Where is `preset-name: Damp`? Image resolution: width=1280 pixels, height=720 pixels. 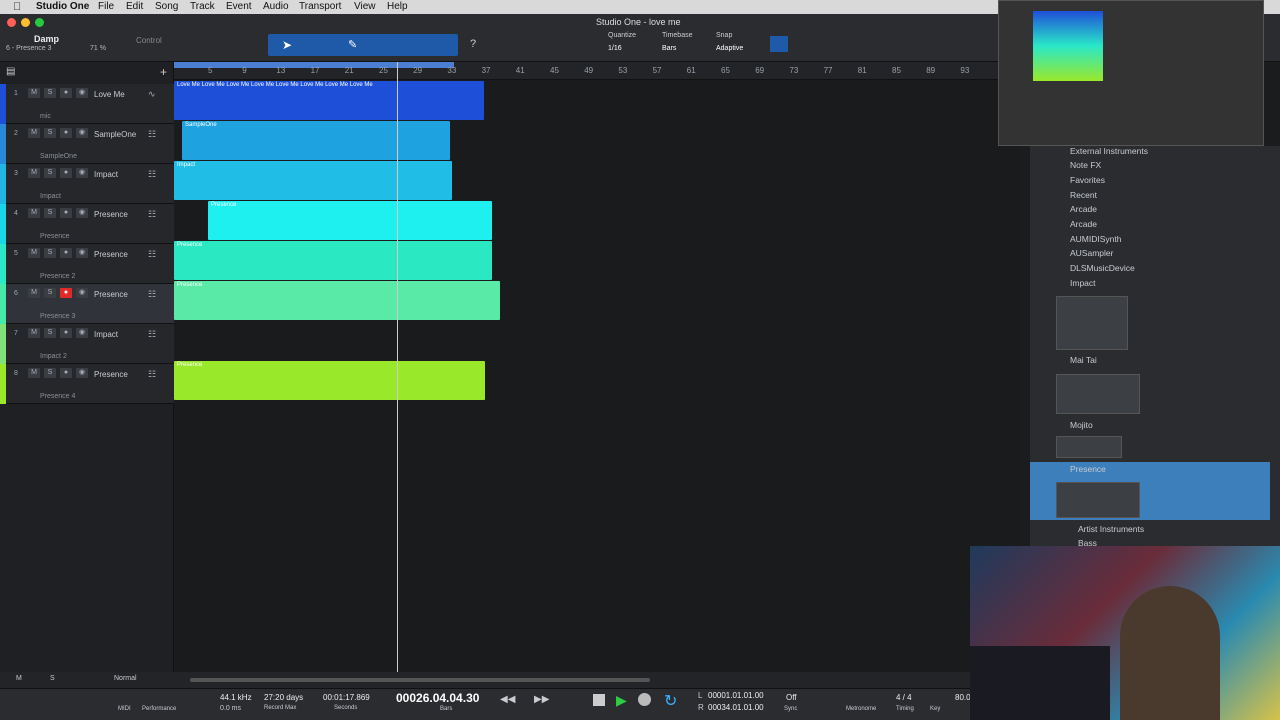
preset-name: Damp is located at coordinates (46, 39).